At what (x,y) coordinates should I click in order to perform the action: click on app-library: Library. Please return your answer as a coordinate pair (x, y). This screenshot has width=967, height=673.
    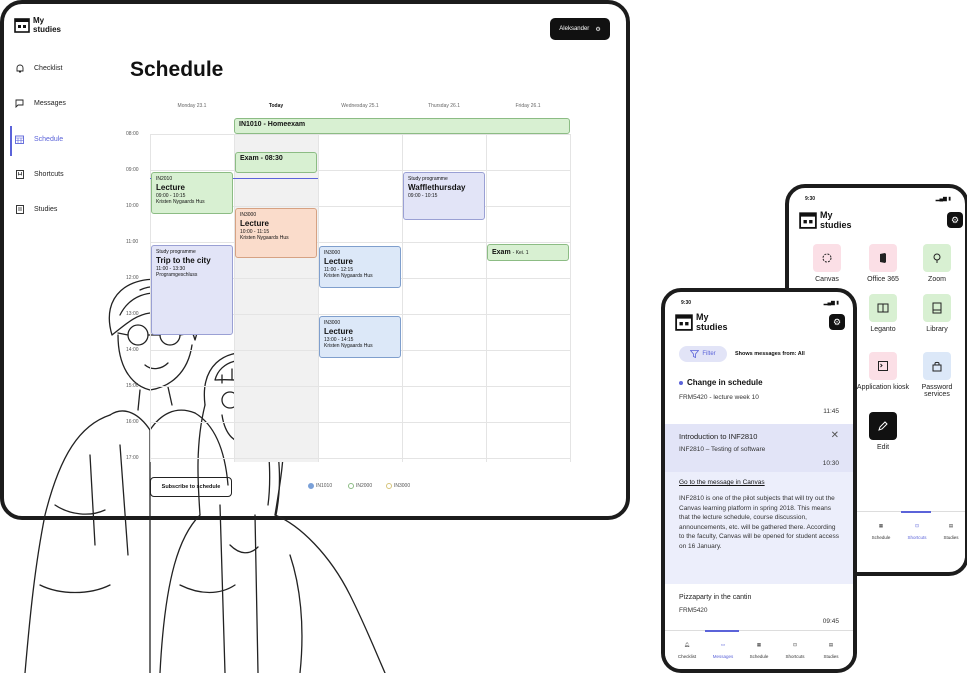
    Looking at the image, I should click on (937, 313).